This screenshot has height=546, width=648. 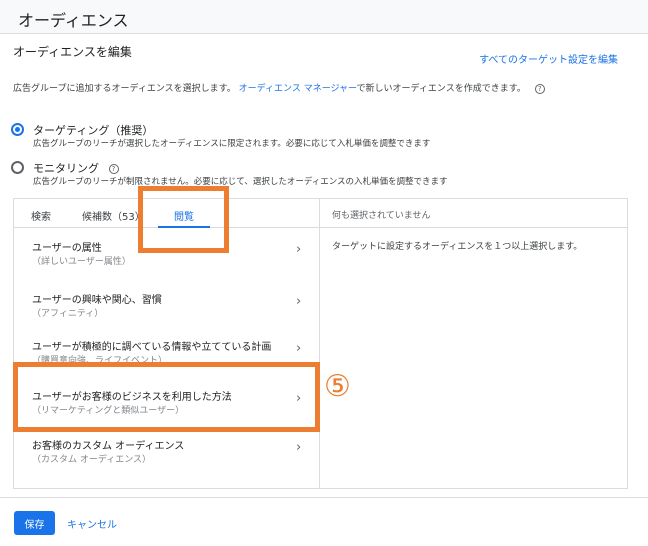 What do you see at coordinates (97, 300) in the screenshot?
I see `list-item-title: ユーザーの興味や関心、習慣` at bounding box center [97, 300].